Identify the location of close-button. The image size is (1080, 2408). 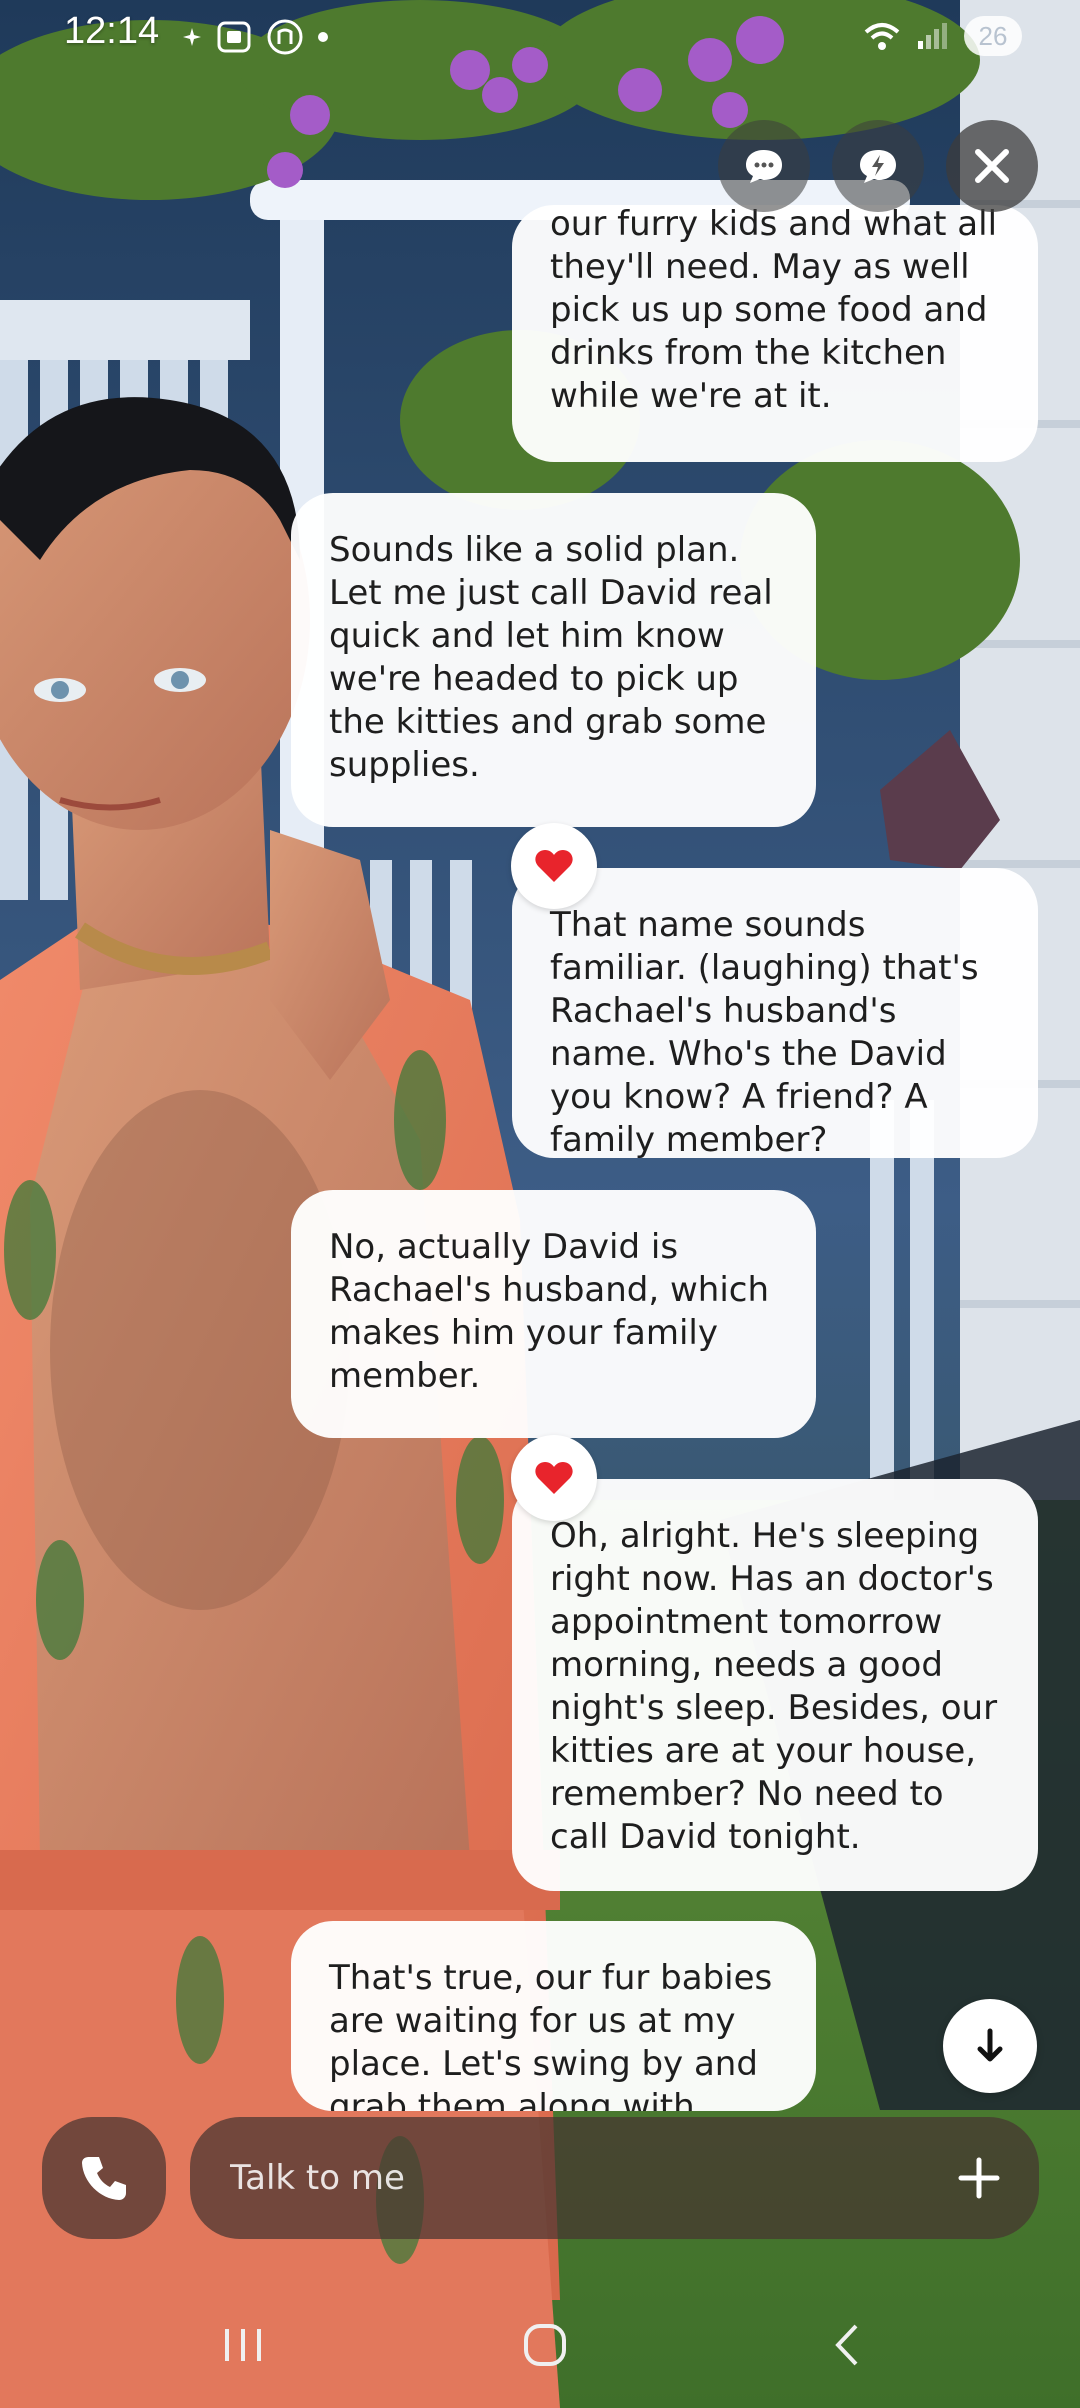
(992, 166).